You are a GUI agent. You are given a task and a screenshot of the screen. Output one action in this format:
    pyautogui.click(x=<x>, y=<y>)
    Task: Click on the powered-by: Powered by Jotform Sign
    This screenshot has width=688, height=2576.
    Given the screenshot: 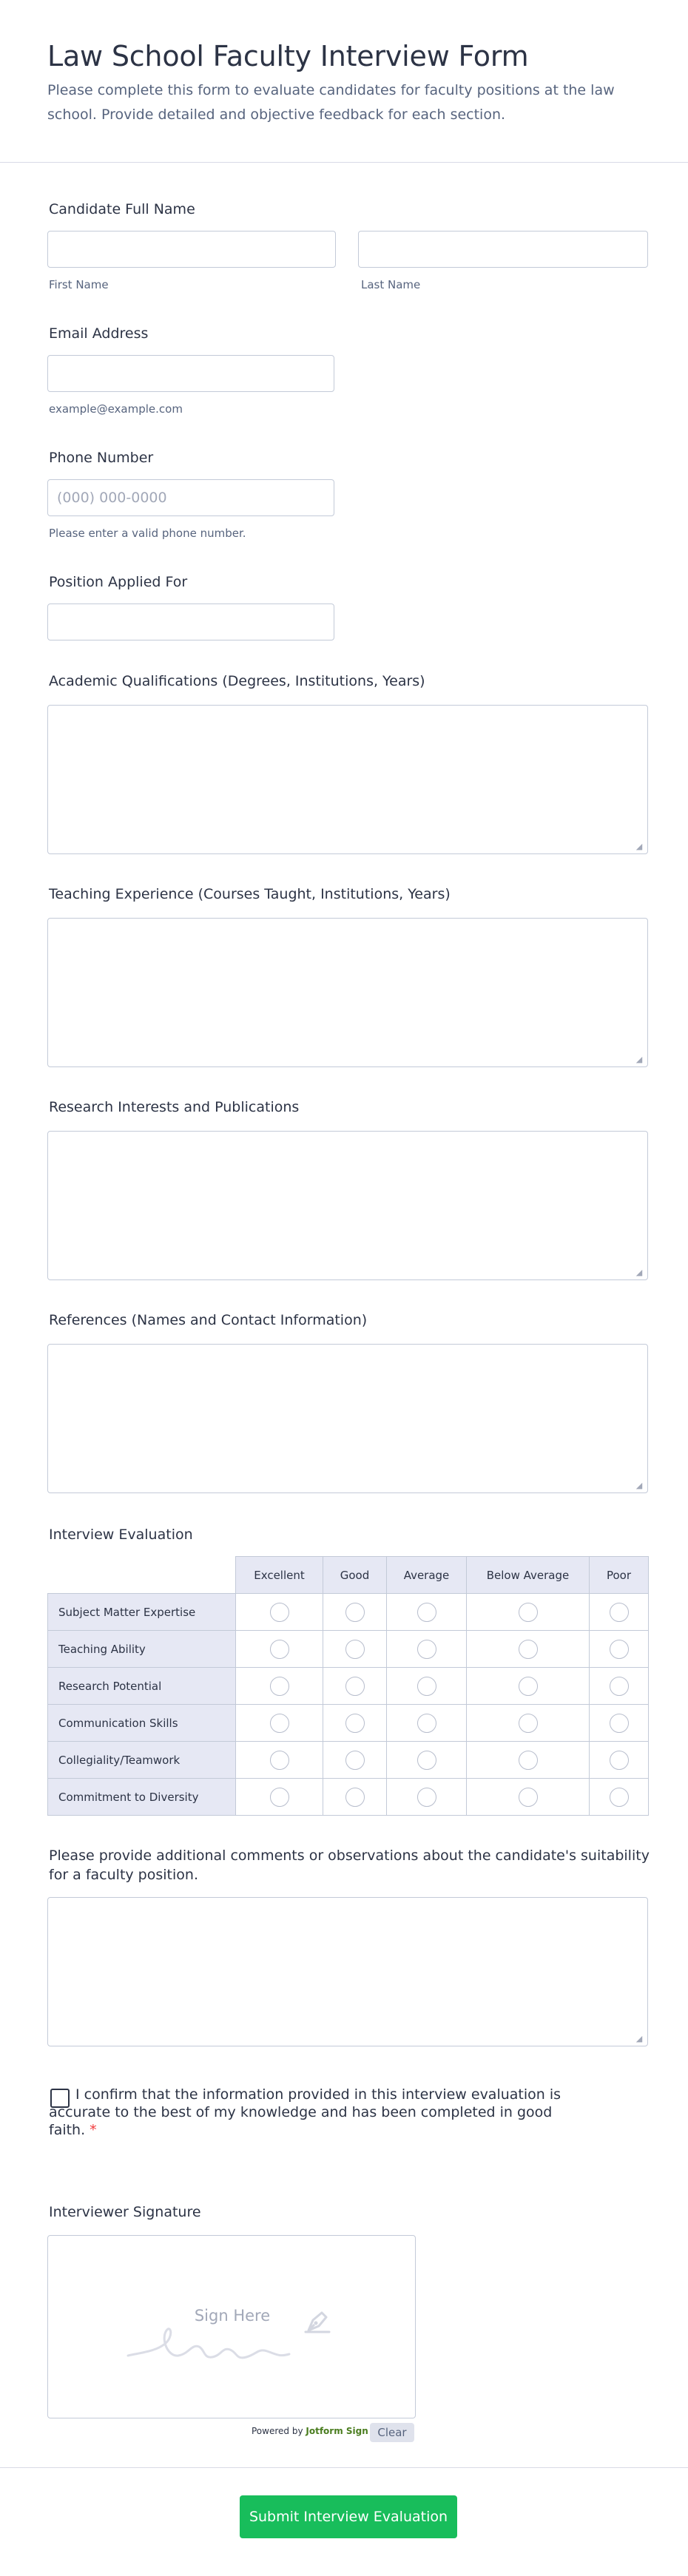 What is the action you would take?
    pyautogui.click(x=310, y=2431)
    